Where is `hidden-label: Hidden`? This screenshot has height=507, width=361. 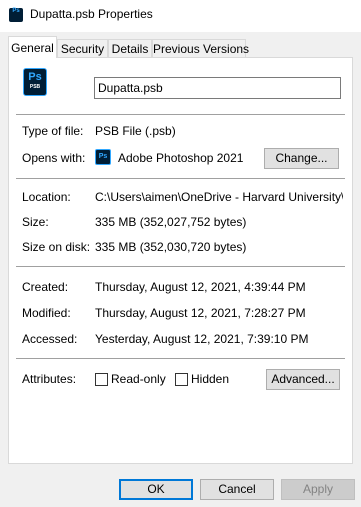
hidden-label: Hidden is located at coordinates (210, 379).